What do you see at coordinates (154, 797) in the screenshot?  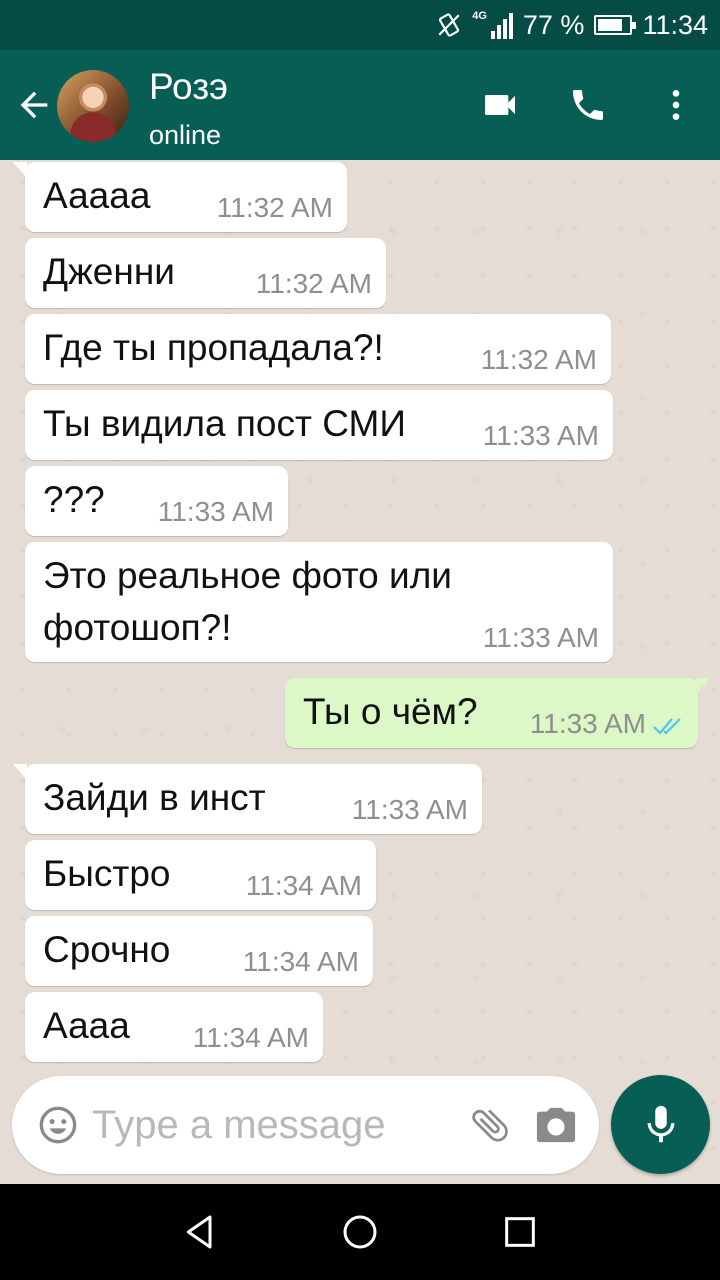 I see `message-text: Зайди в инст` at bounding box center [154, 797].